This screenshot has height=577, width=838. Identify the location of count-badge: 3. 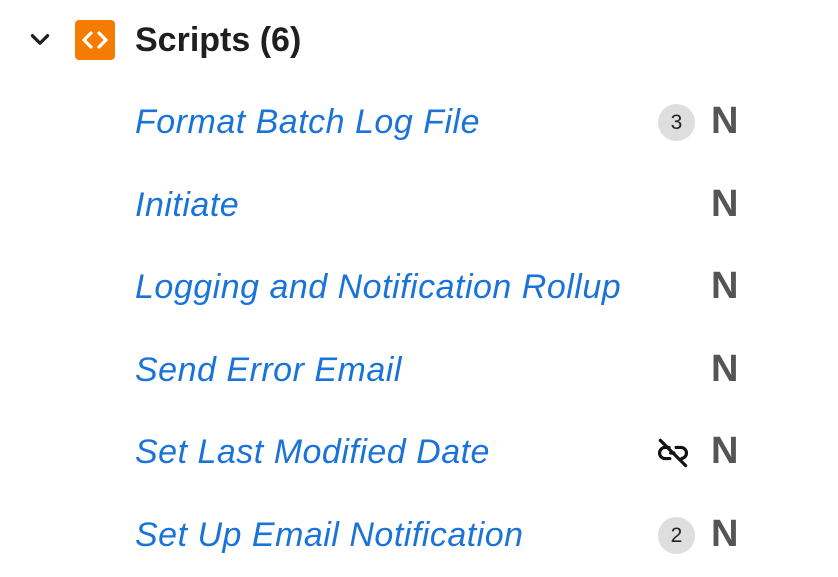
(676, 122).